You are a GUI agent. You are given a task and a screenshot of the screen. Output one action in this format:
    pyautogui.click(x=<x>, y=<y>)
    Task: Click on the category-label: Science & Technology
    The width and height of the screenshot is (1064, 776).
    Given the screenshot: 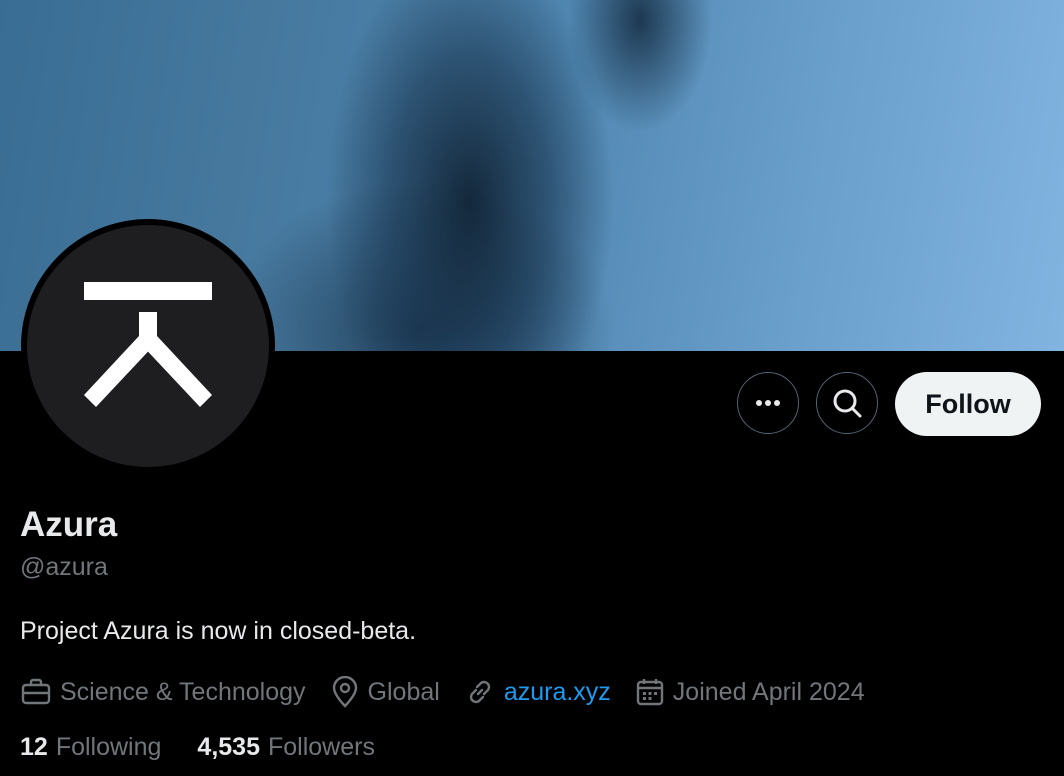 What is the action you would take?
    pyautogui.click(x=183, y=691)
    